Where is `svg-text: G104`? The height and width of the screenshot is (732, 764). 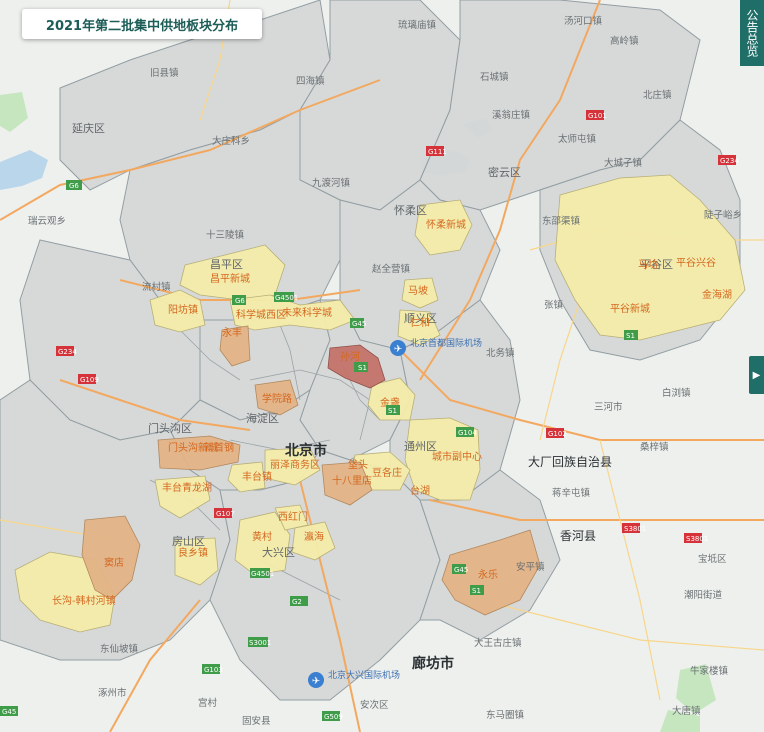 svg-text: G104 is located at coordinates (467, 433).